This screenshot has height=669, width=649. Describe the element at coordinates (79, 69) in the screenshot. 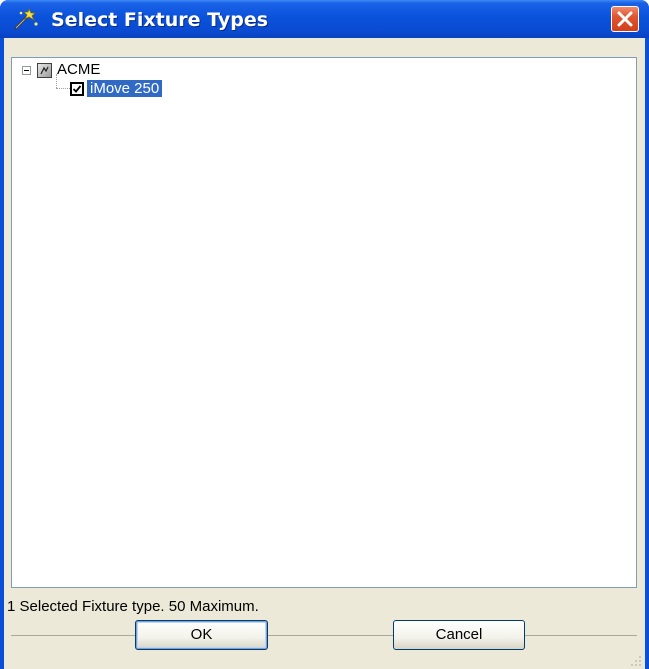

I see `tree-node-label: ACME` at that location.